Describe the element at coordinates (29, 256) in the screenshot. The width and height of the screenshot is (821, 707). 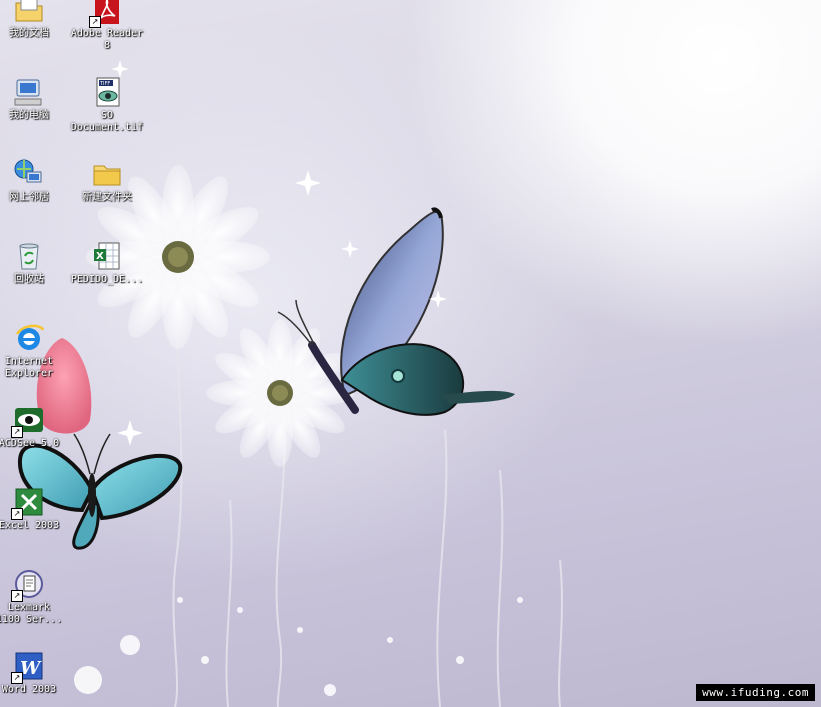
I see `recycle-bin-icon` at that location.